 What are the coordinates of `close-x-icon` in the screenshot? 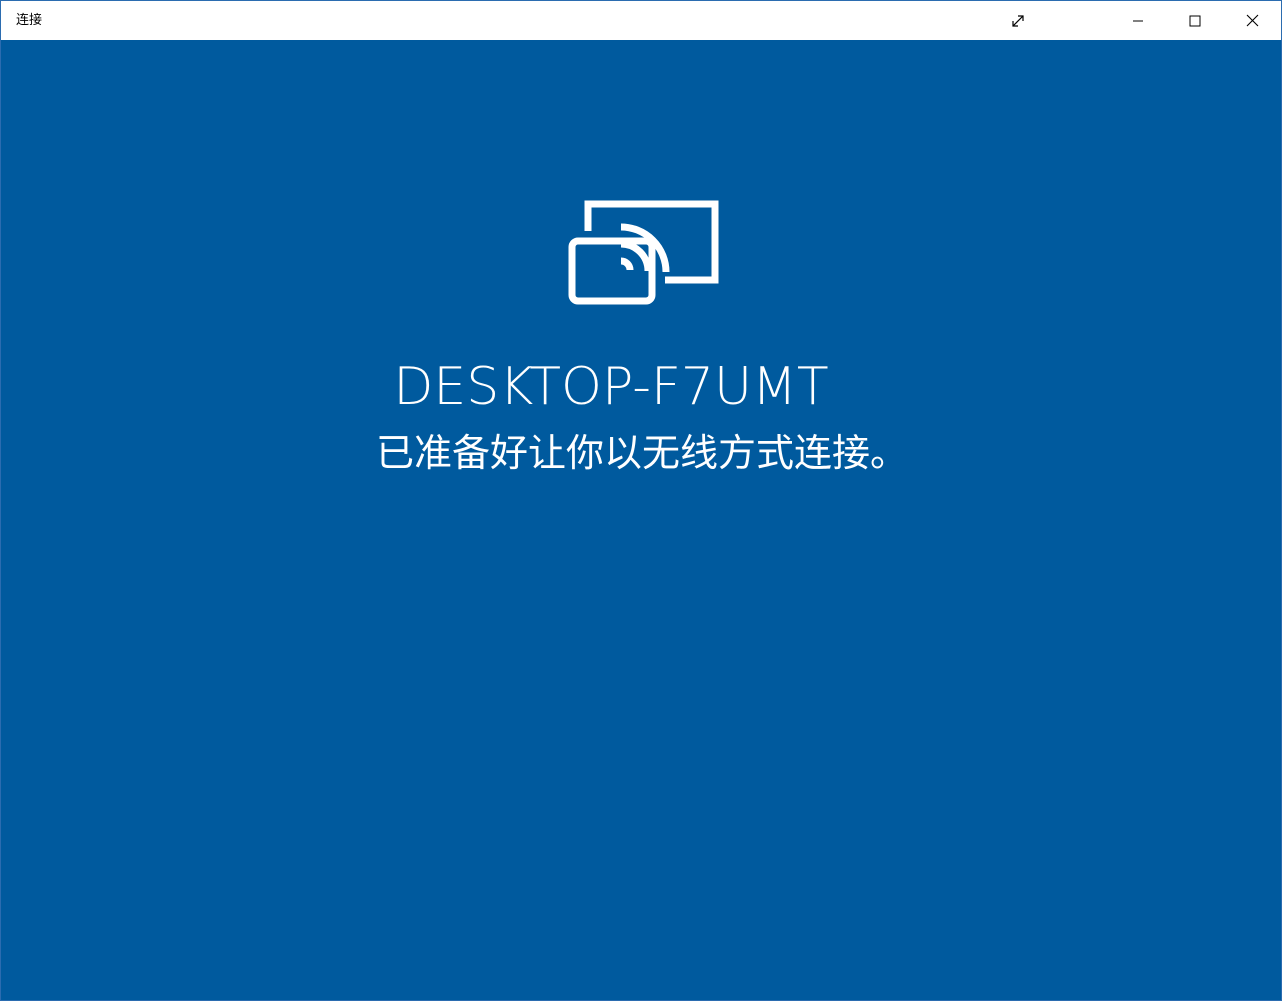 It's located at (1252, 20).